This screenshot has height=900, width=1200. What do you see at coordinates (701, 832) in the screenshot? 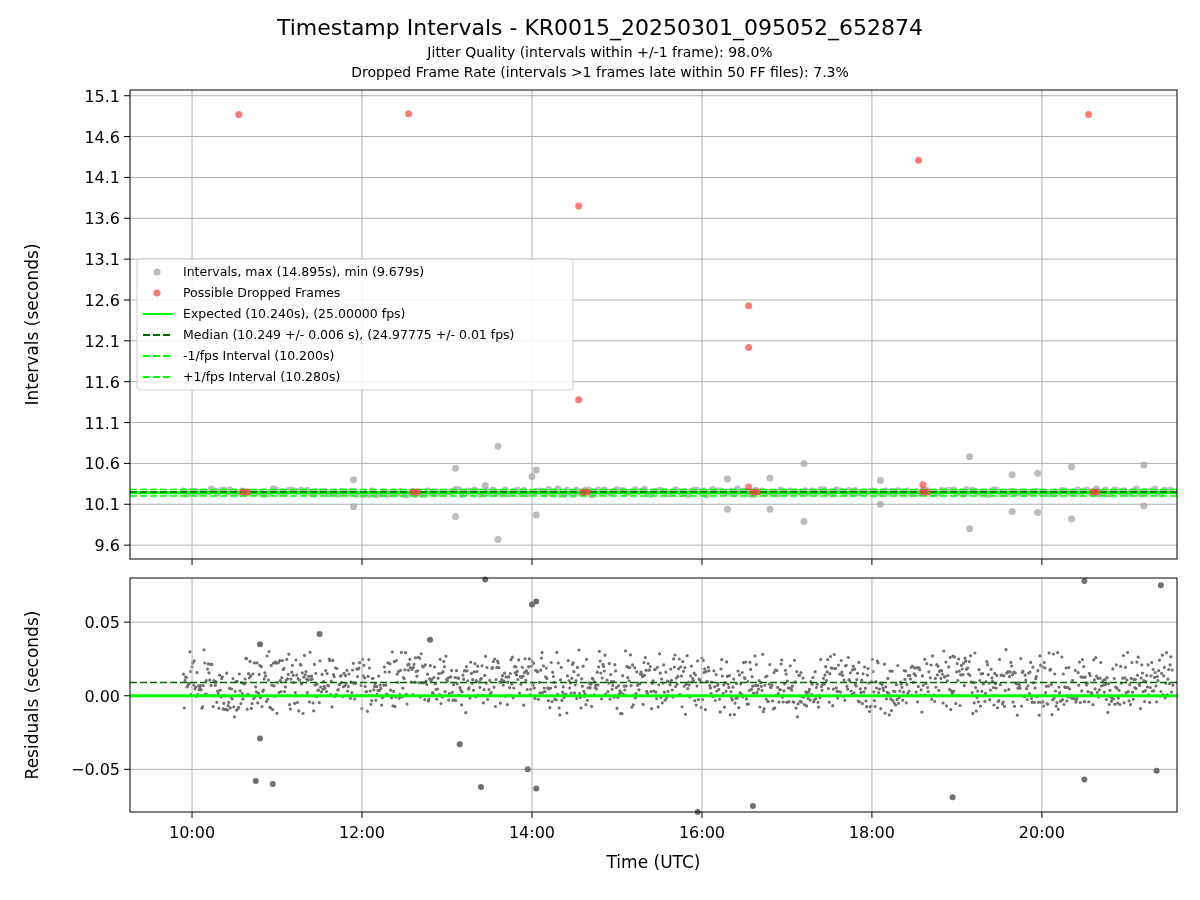
I see `axis-tick-label: 16:00` at bounding box center [701, 832].